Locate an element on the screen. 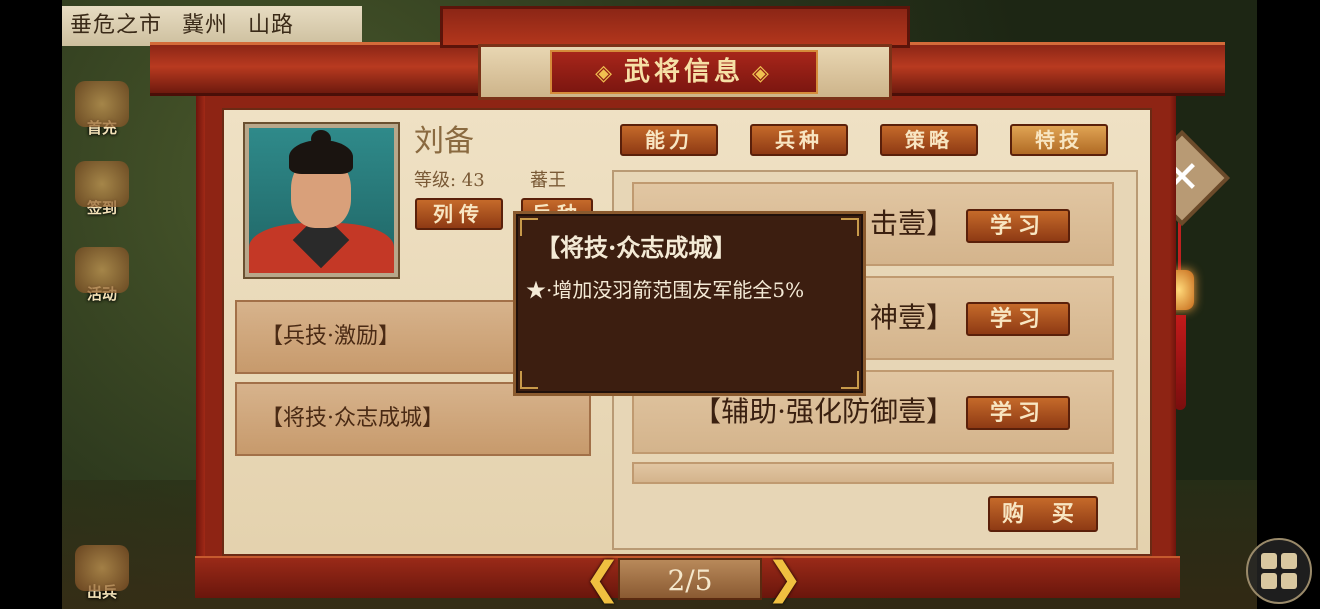 The image size is (1320, 609). location-region: 冀州 is located at coordinates (205, 25).